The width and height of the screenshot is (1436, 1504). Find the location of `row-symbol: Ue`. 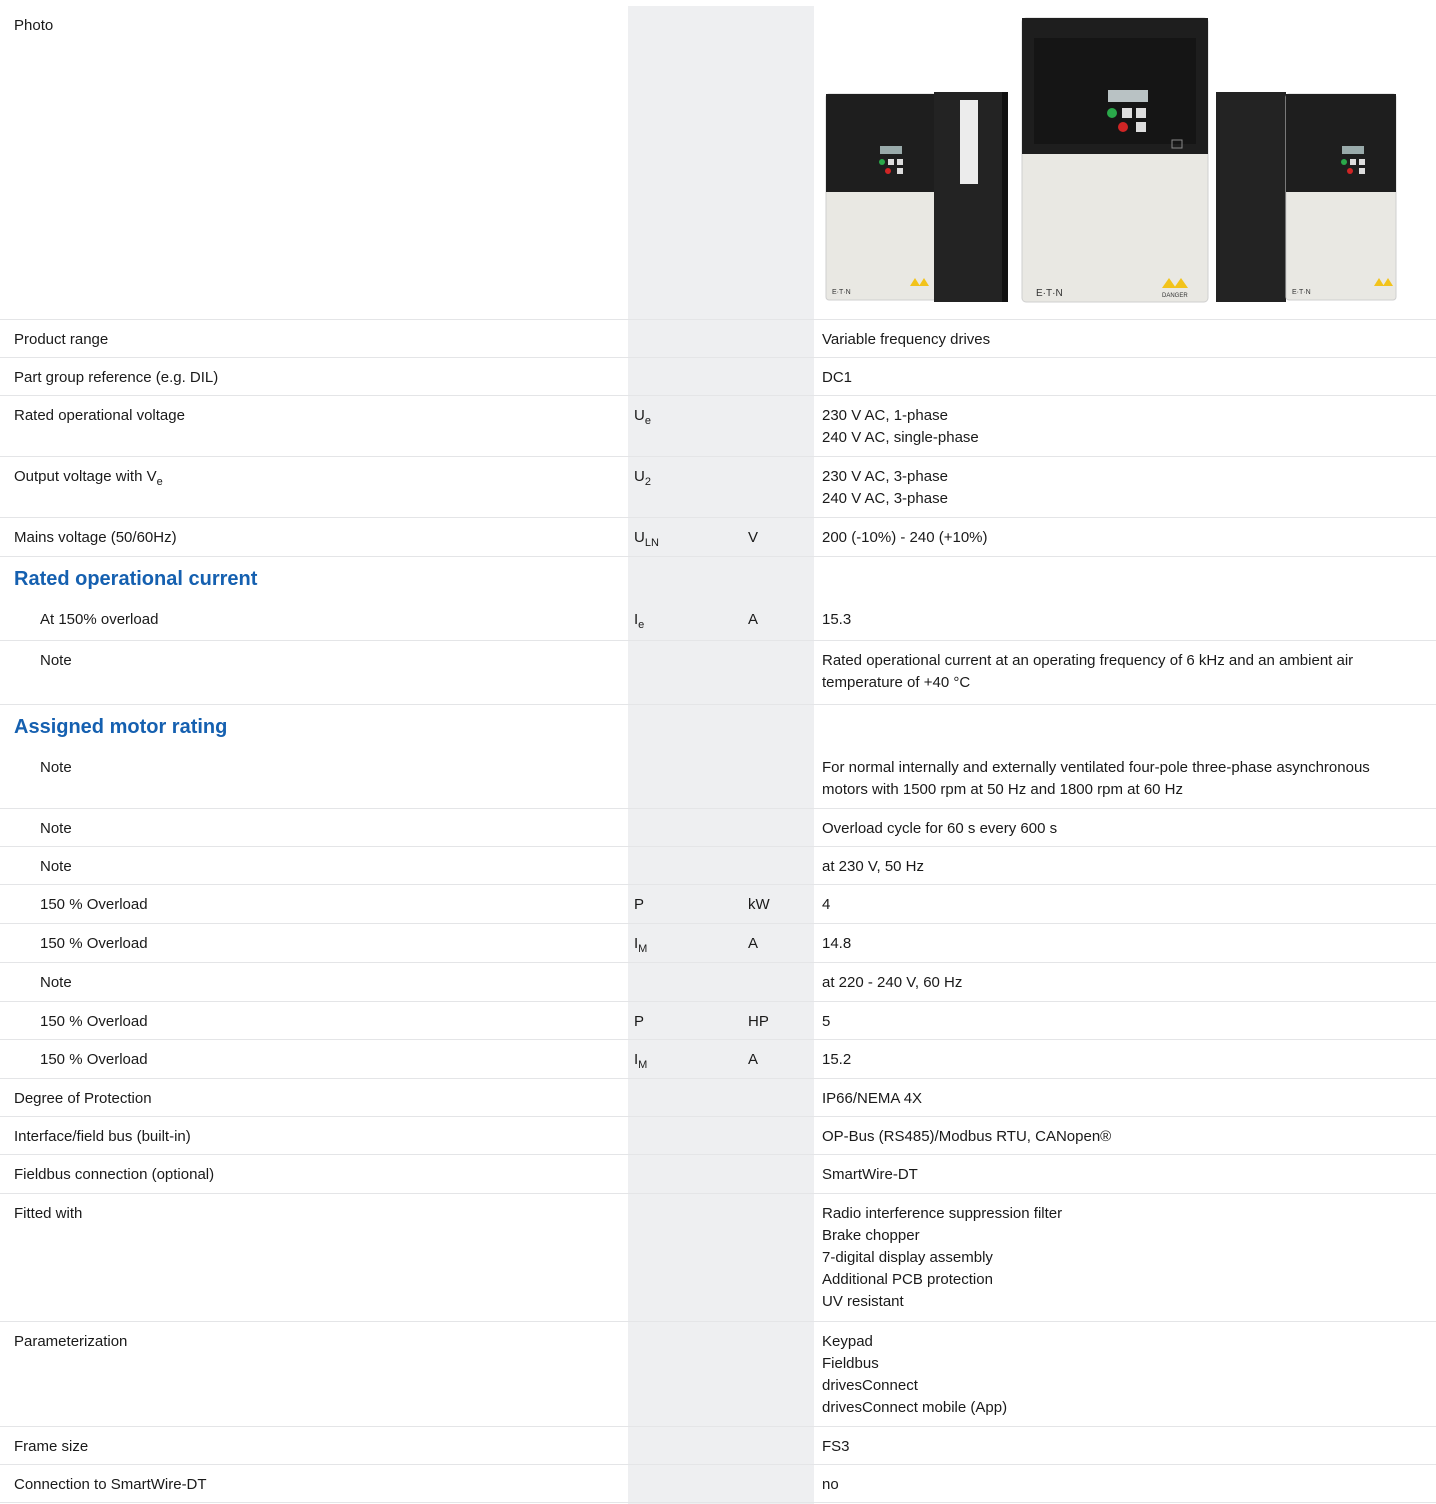

row-symbol: Ue is located at coordinates (642, 417).